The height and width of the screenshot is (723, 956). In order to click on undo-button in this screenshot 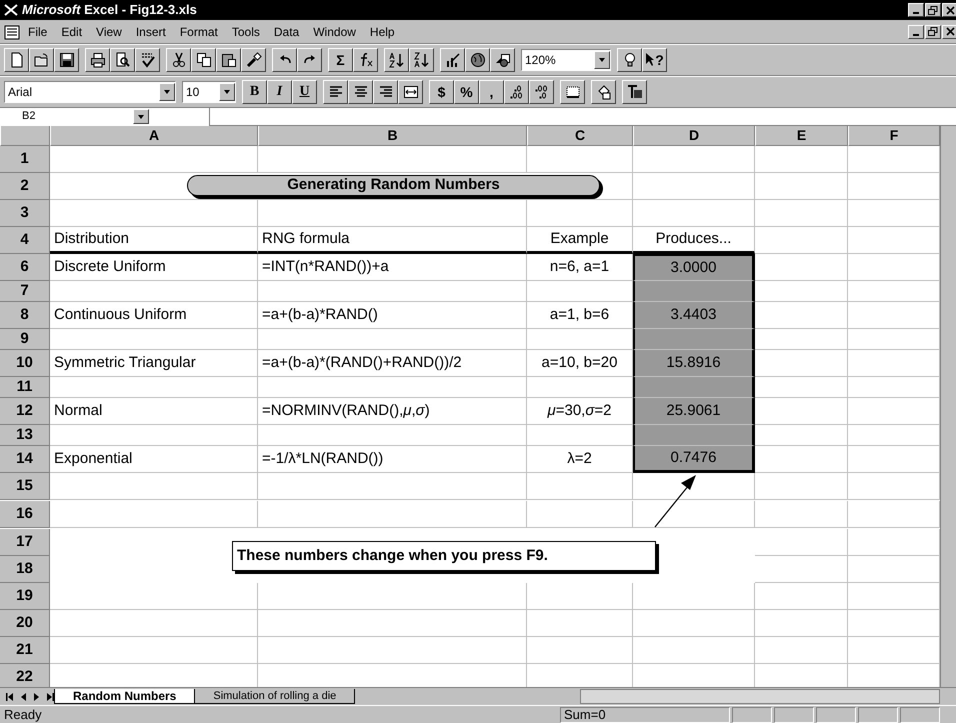, I will do `click(284, 60)`.